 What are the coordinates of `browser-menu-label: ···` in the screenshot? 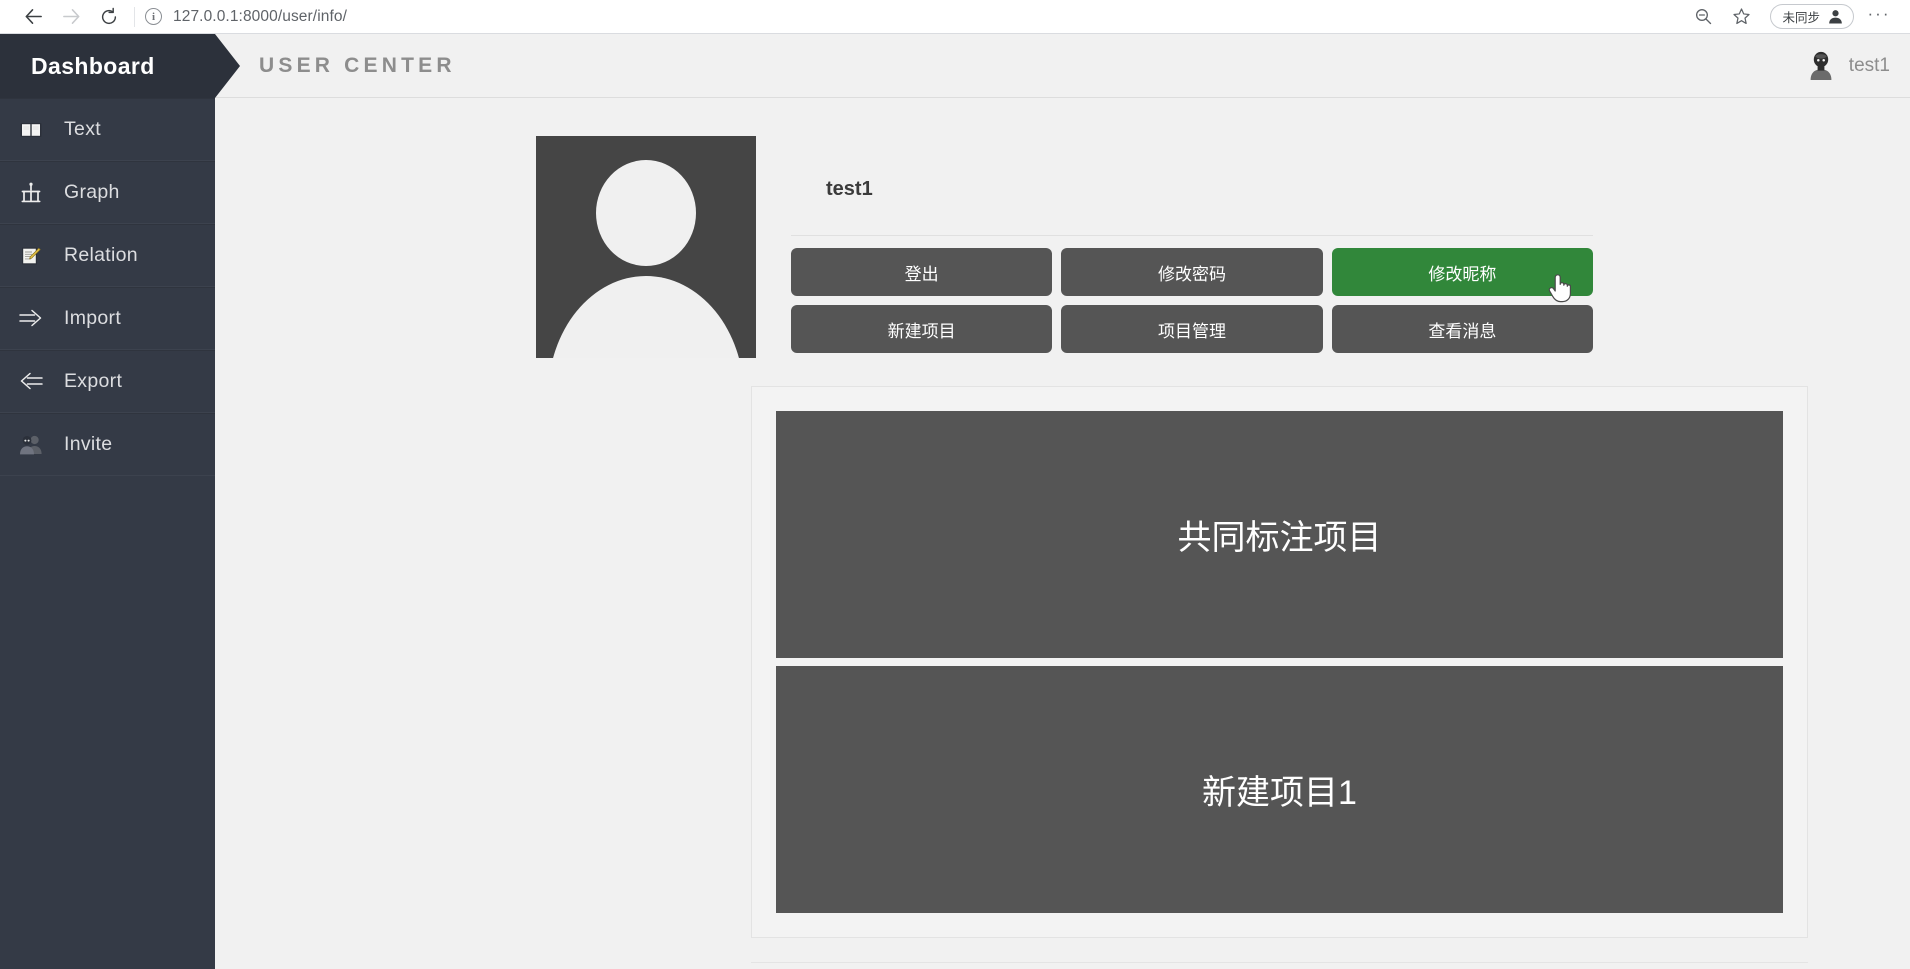 It's located at (1879, 13).